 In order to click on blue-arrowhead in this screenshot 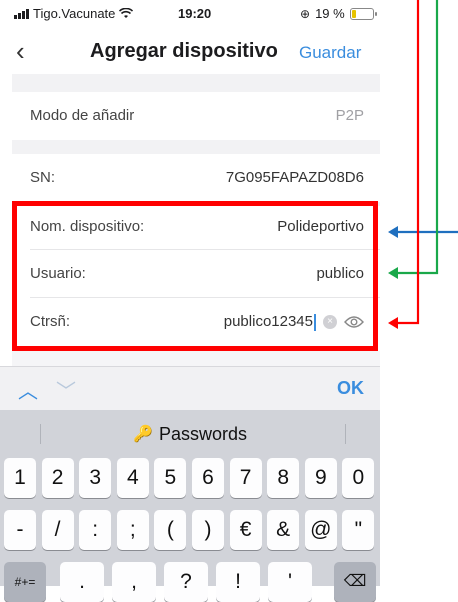, I will do `click(393, 232)`.